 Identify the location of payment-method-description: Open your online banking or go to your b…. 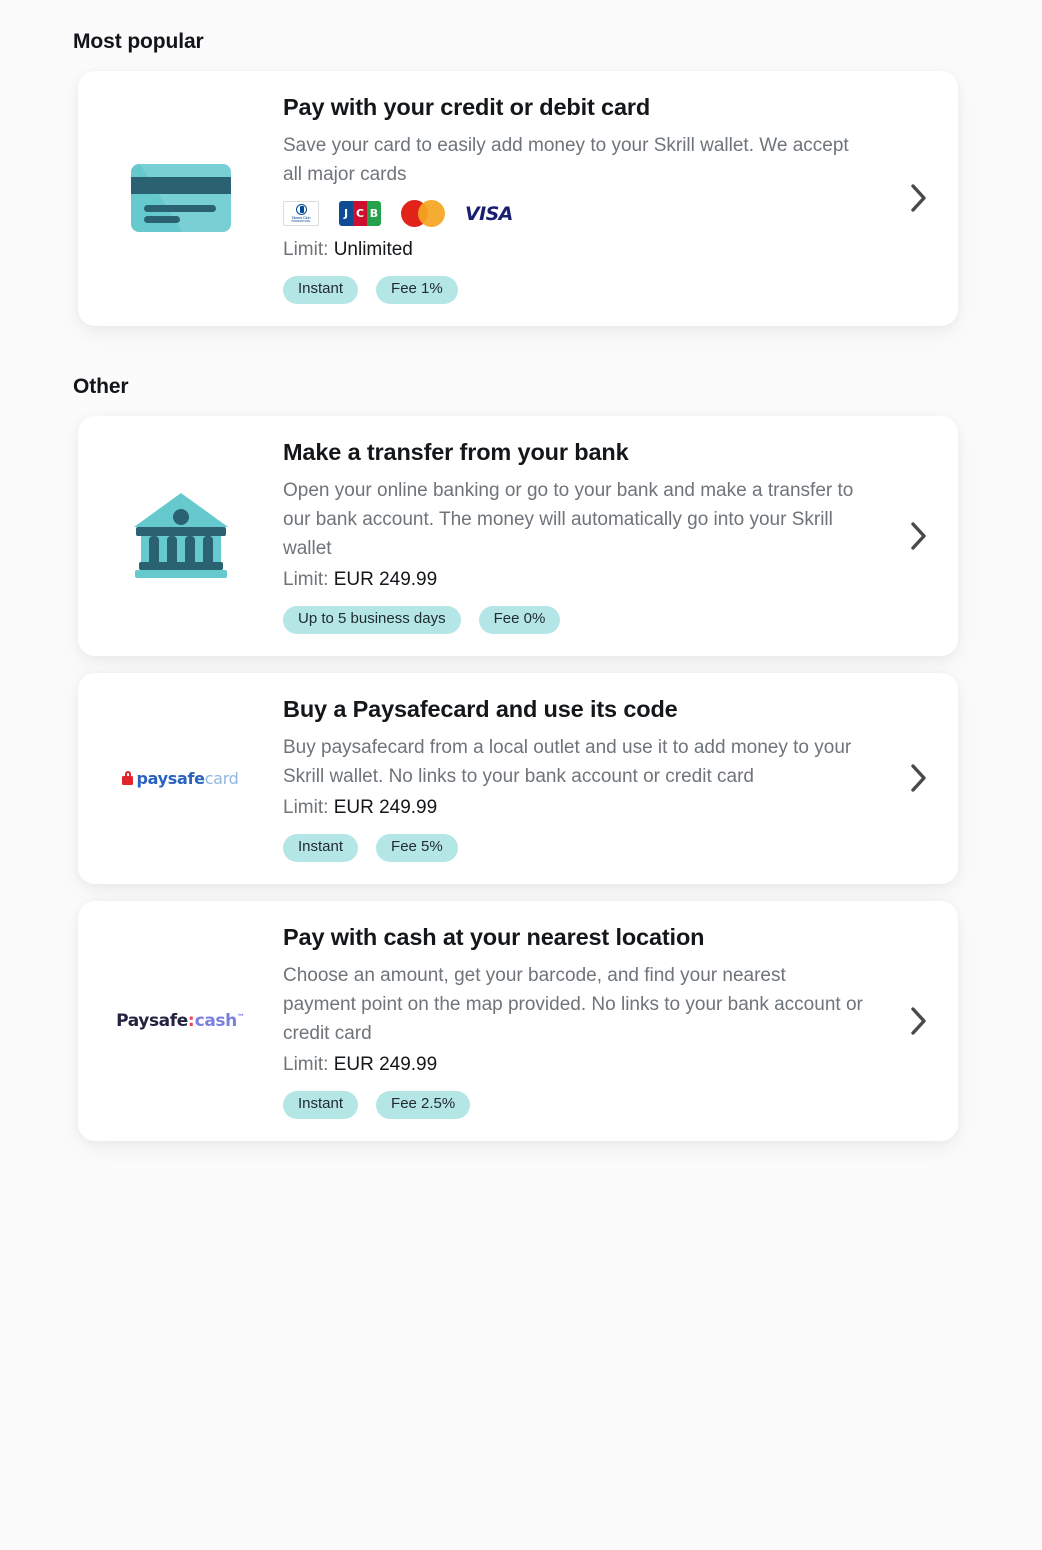
(568, 519).